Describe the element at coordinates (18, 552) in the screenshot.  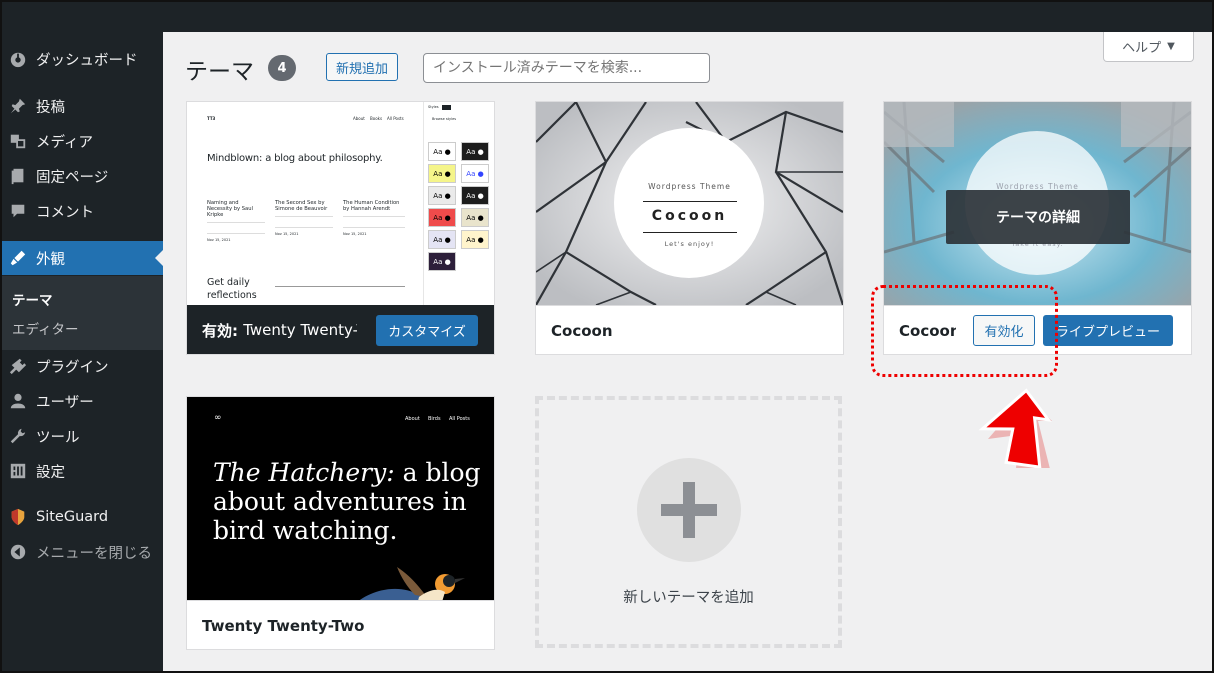
I see `collapse-icon` at that location.